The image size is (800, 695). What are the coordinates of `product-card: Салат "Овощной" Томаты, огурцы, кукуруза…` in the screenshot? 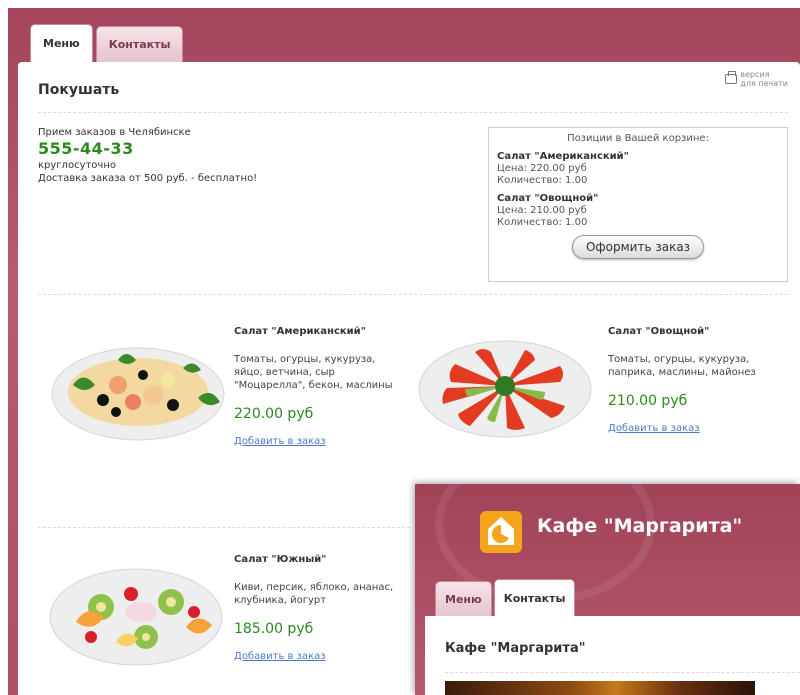 It's located at (688, 380).